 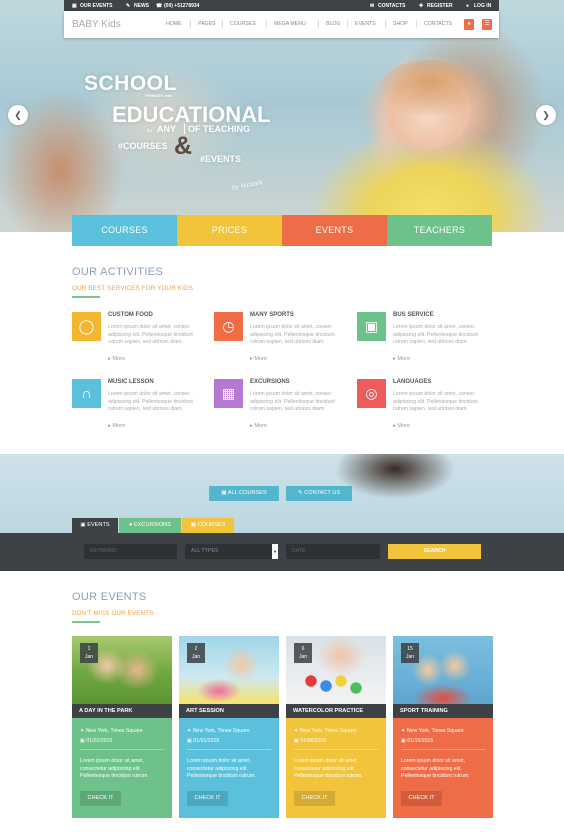 I want to click on hero-signature: by Nicdark, so click(x=247, y=185).